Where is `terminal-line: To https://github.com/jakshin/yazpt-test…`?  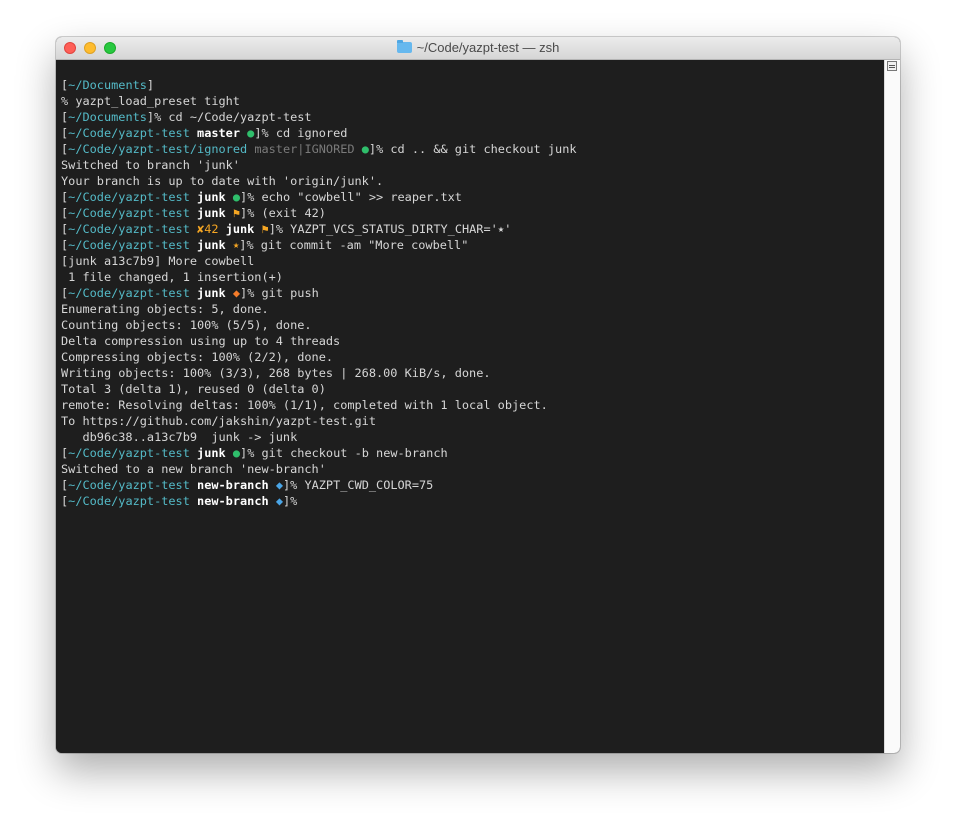
terminal-line: To https://github.com/jakshin/yazpt-test… is located at coordinates (473, 421).